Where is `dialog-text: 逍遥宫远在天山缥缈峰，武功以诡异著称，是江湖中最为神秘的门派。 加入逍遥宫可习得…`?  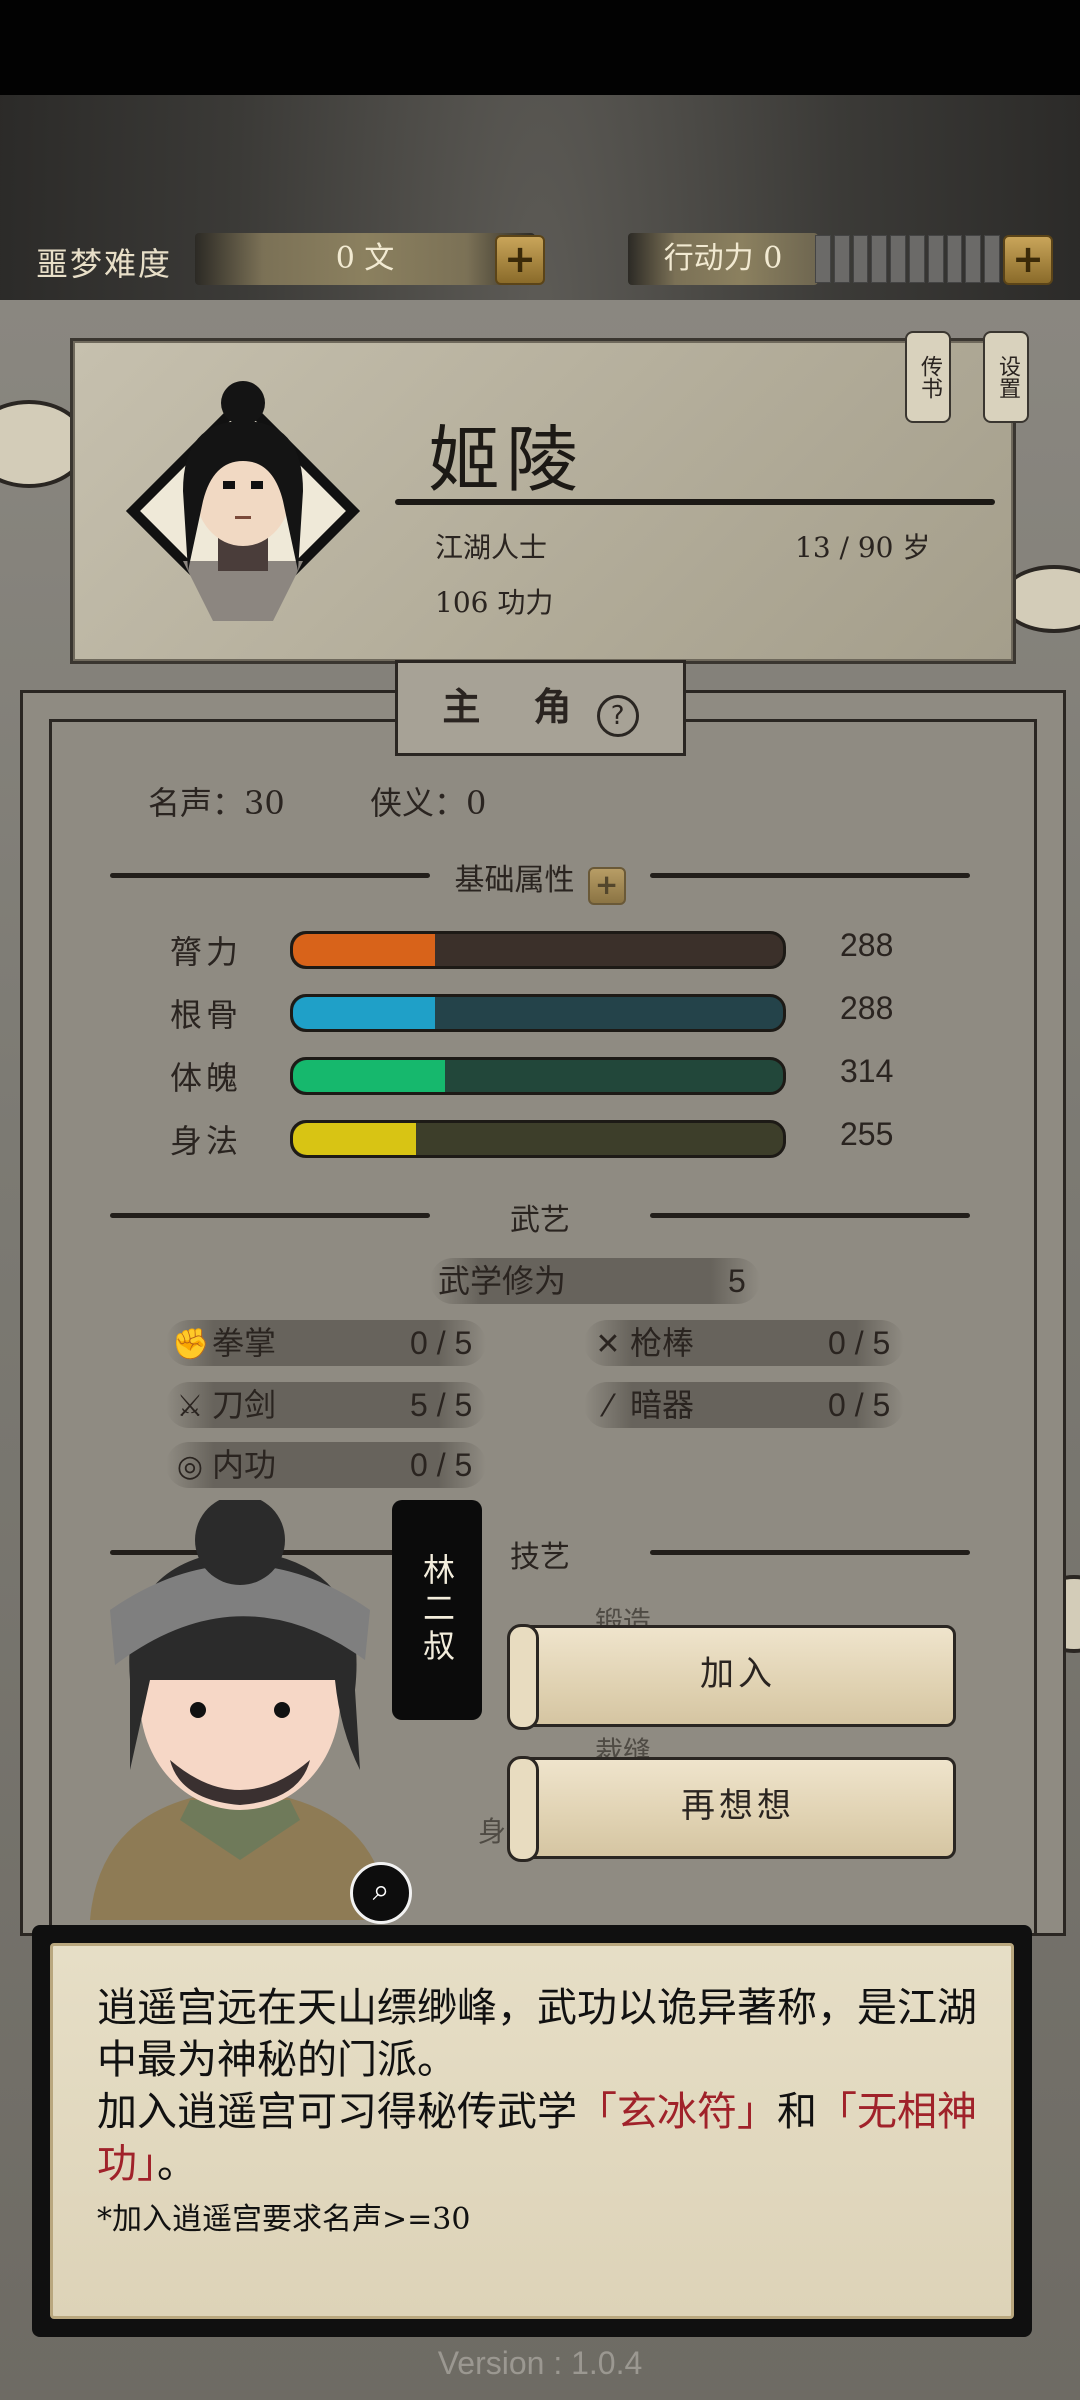
dialog-text: 逍遥宫远在天山缥缈峰，武功以诡异著称，是江湖中最为神秘的门派。 加入逍遥宫可习得… is located at coordinates (547, 2086).